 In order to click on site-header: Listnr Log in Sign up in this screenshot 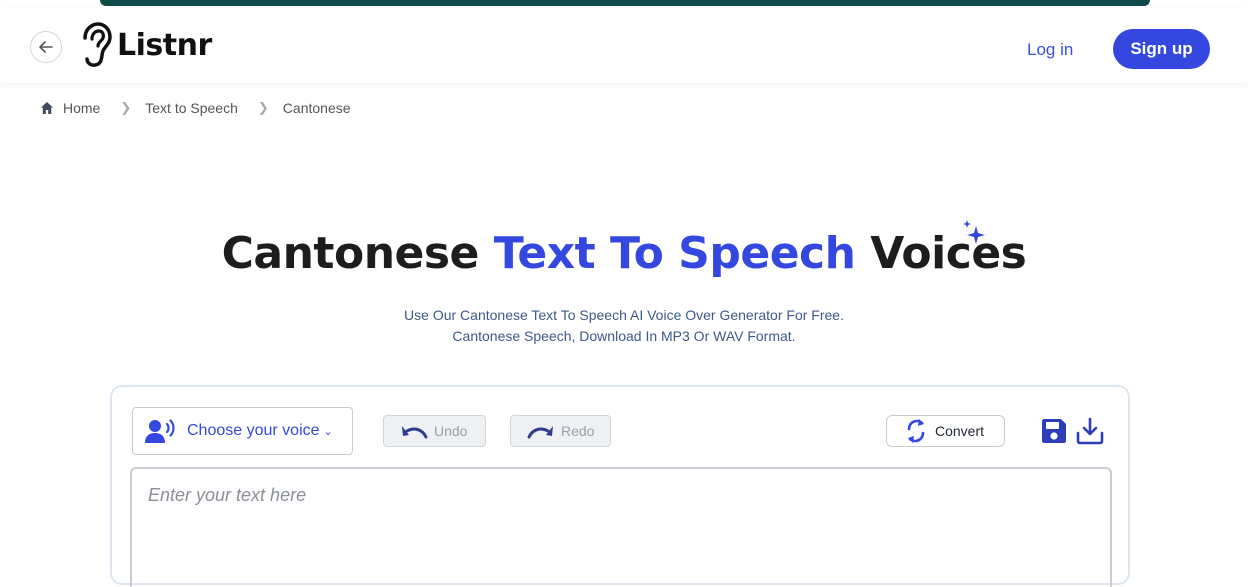, I will do `click(624, 45)`.